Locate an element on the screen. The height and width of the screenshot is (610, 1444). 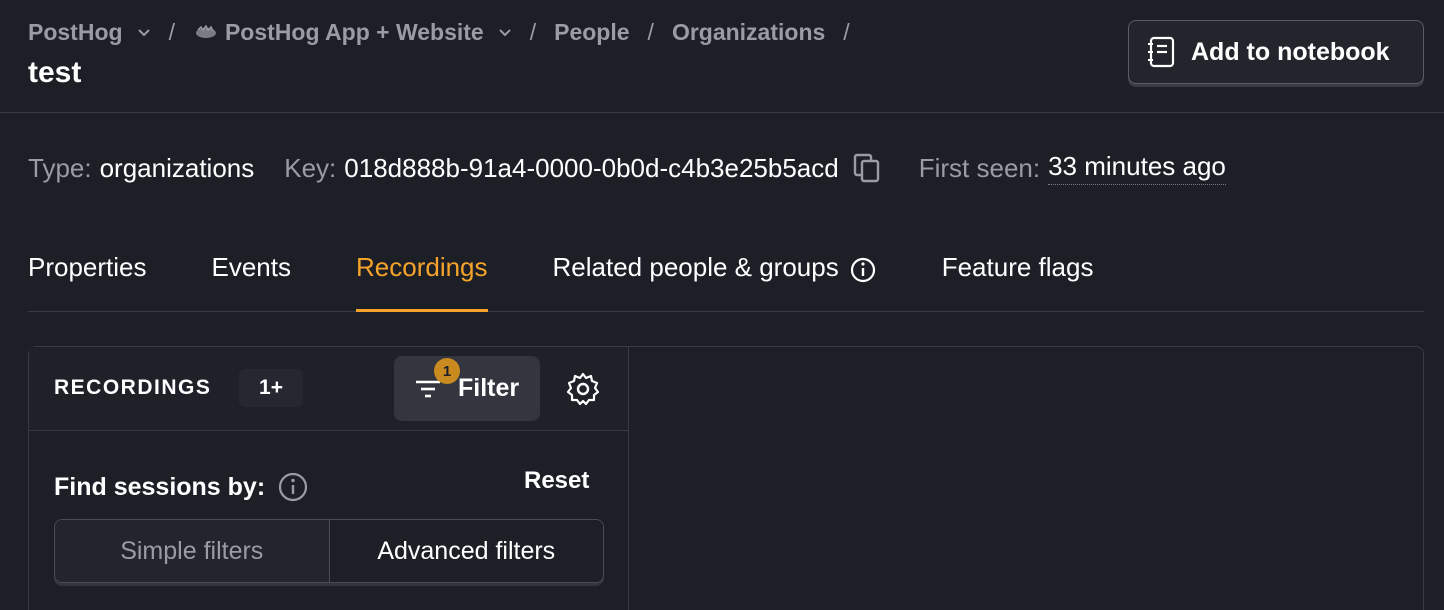
filter-mode-toggle: Simple filters Advanced filters is located at coordinates (329, 551).